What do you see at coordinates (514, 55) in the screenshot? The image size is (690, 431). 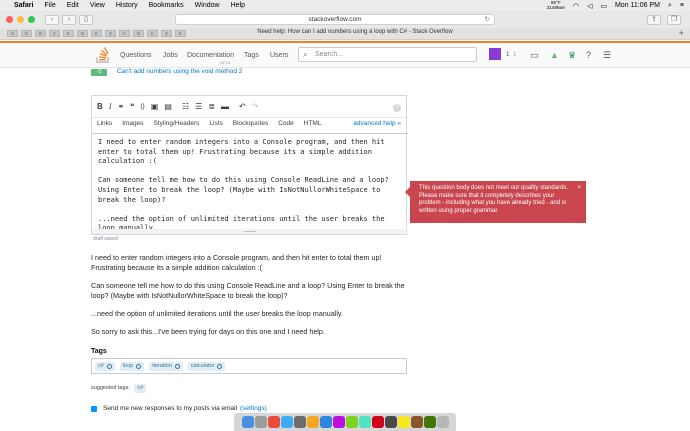 I see `badge-count: 1` at bounding box center [514, 55].